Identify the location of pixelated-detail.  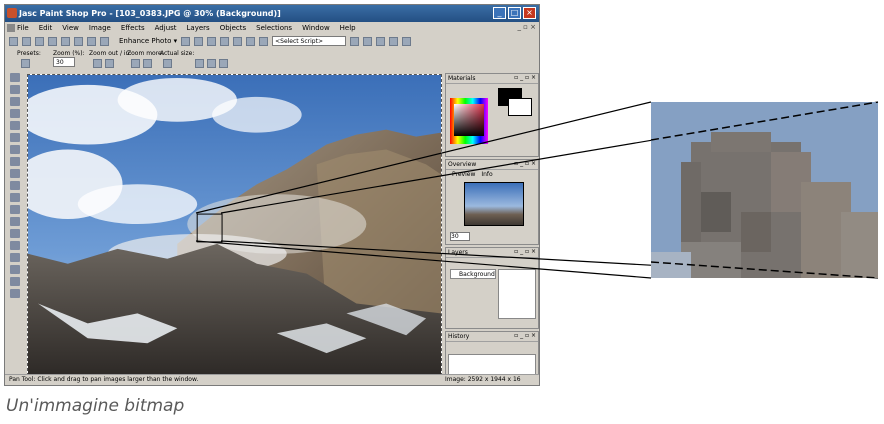
(764, 190).